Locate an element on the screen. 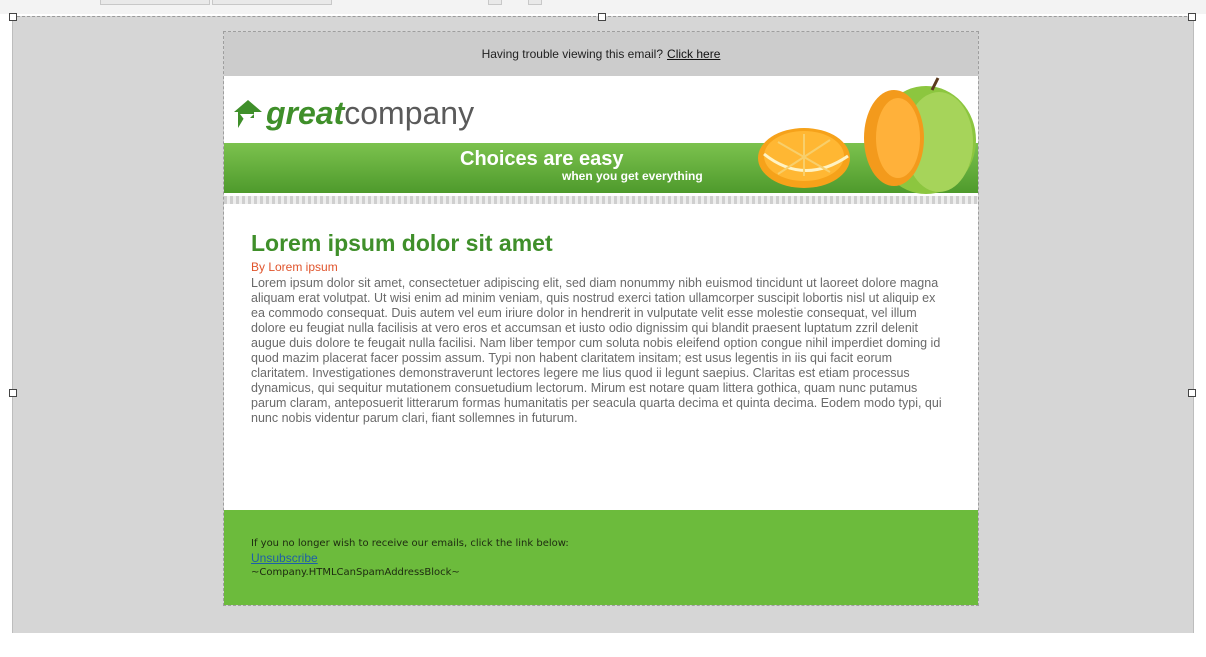 This screenshot has height=657, width=1206. resize-handle-right is located at coordinates (1192, 393).